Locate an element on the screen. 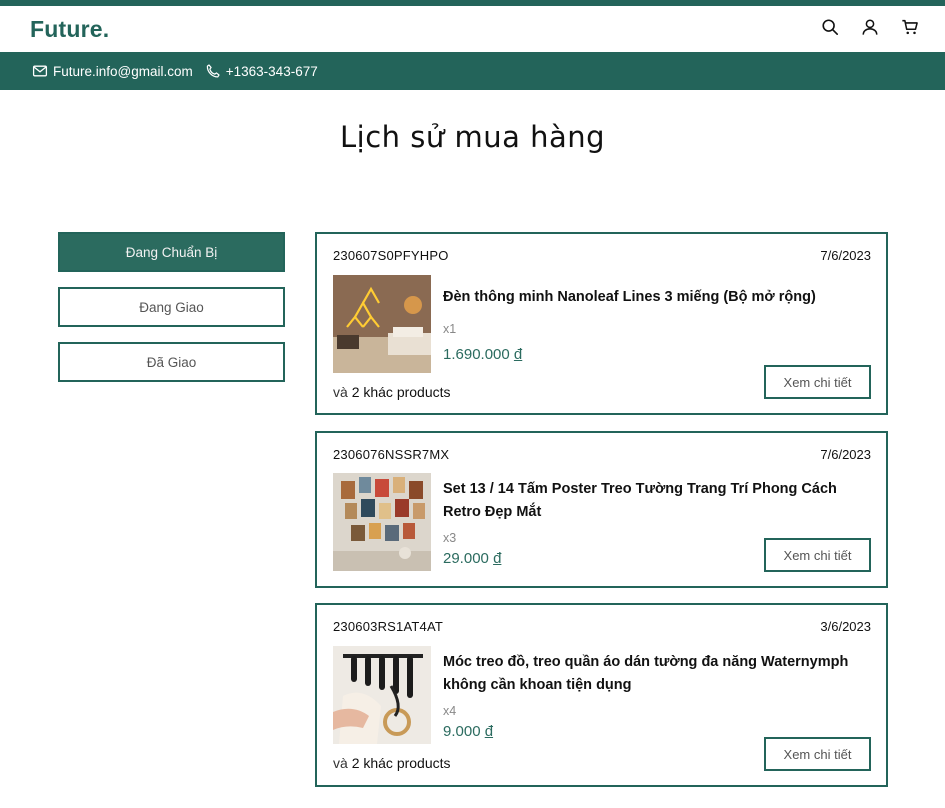  contact-phone: +1363-343-677 is located at coordinates (261, 71).